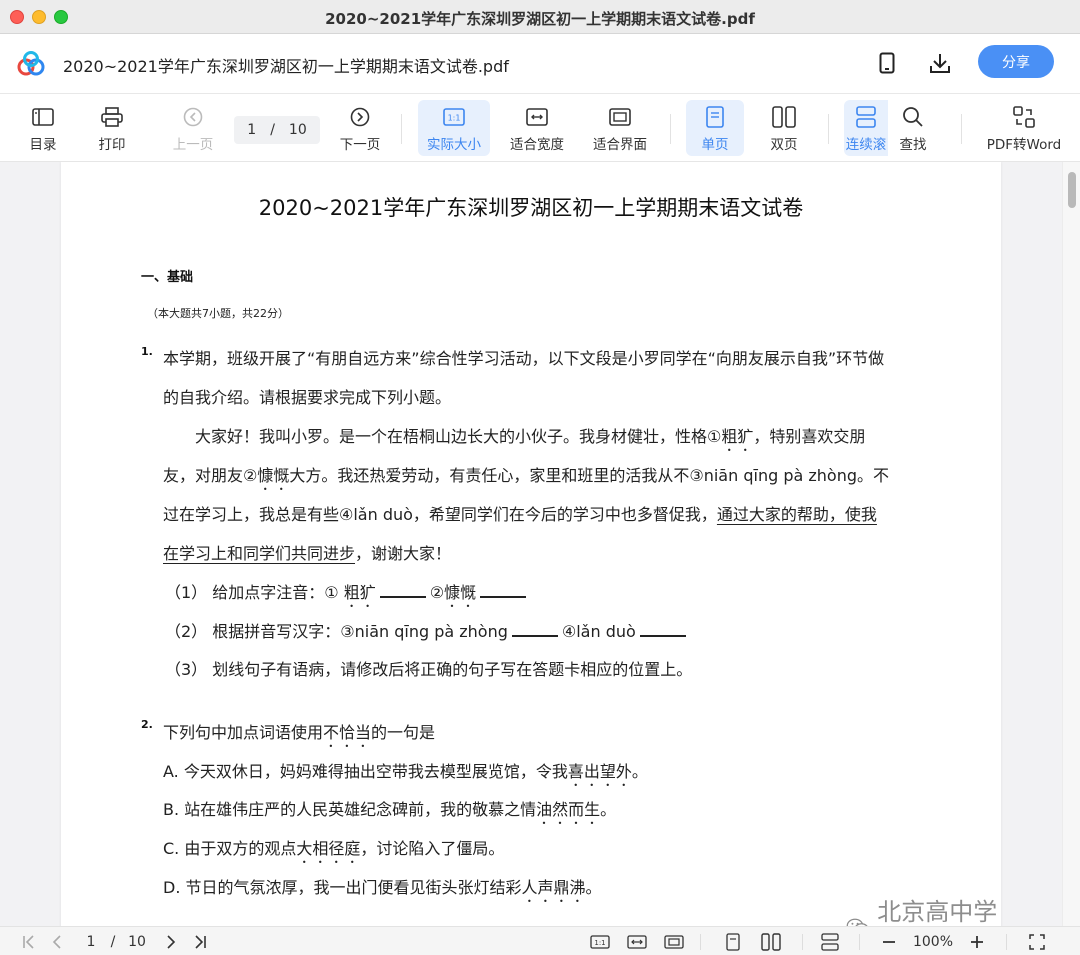 The image size is (1080, 955). I want to click on download-icon, so click(940, 63).